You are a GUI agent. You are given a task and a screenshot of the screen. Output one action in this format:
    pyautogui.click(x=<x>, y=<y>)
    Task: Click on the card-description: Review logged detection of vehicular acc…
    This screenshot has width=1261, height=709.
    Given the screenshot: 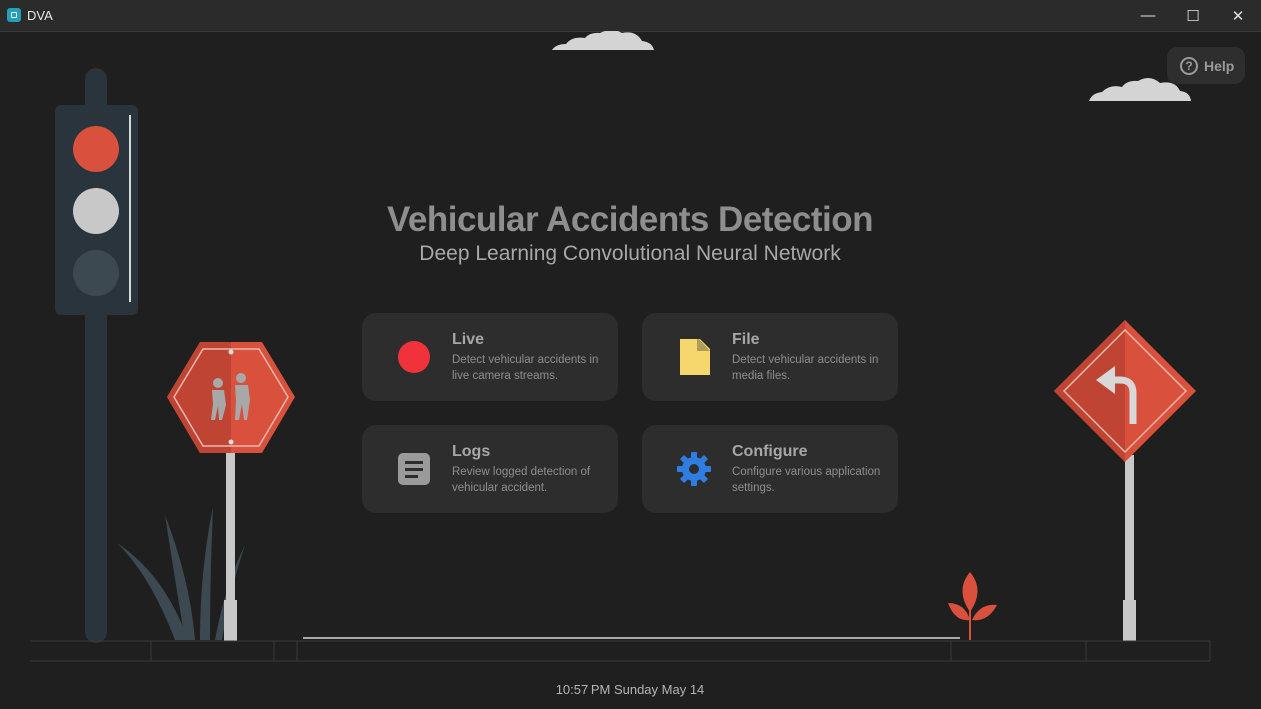 What is the action you would take?
    pyautogui.click(x=521, y=480)
    